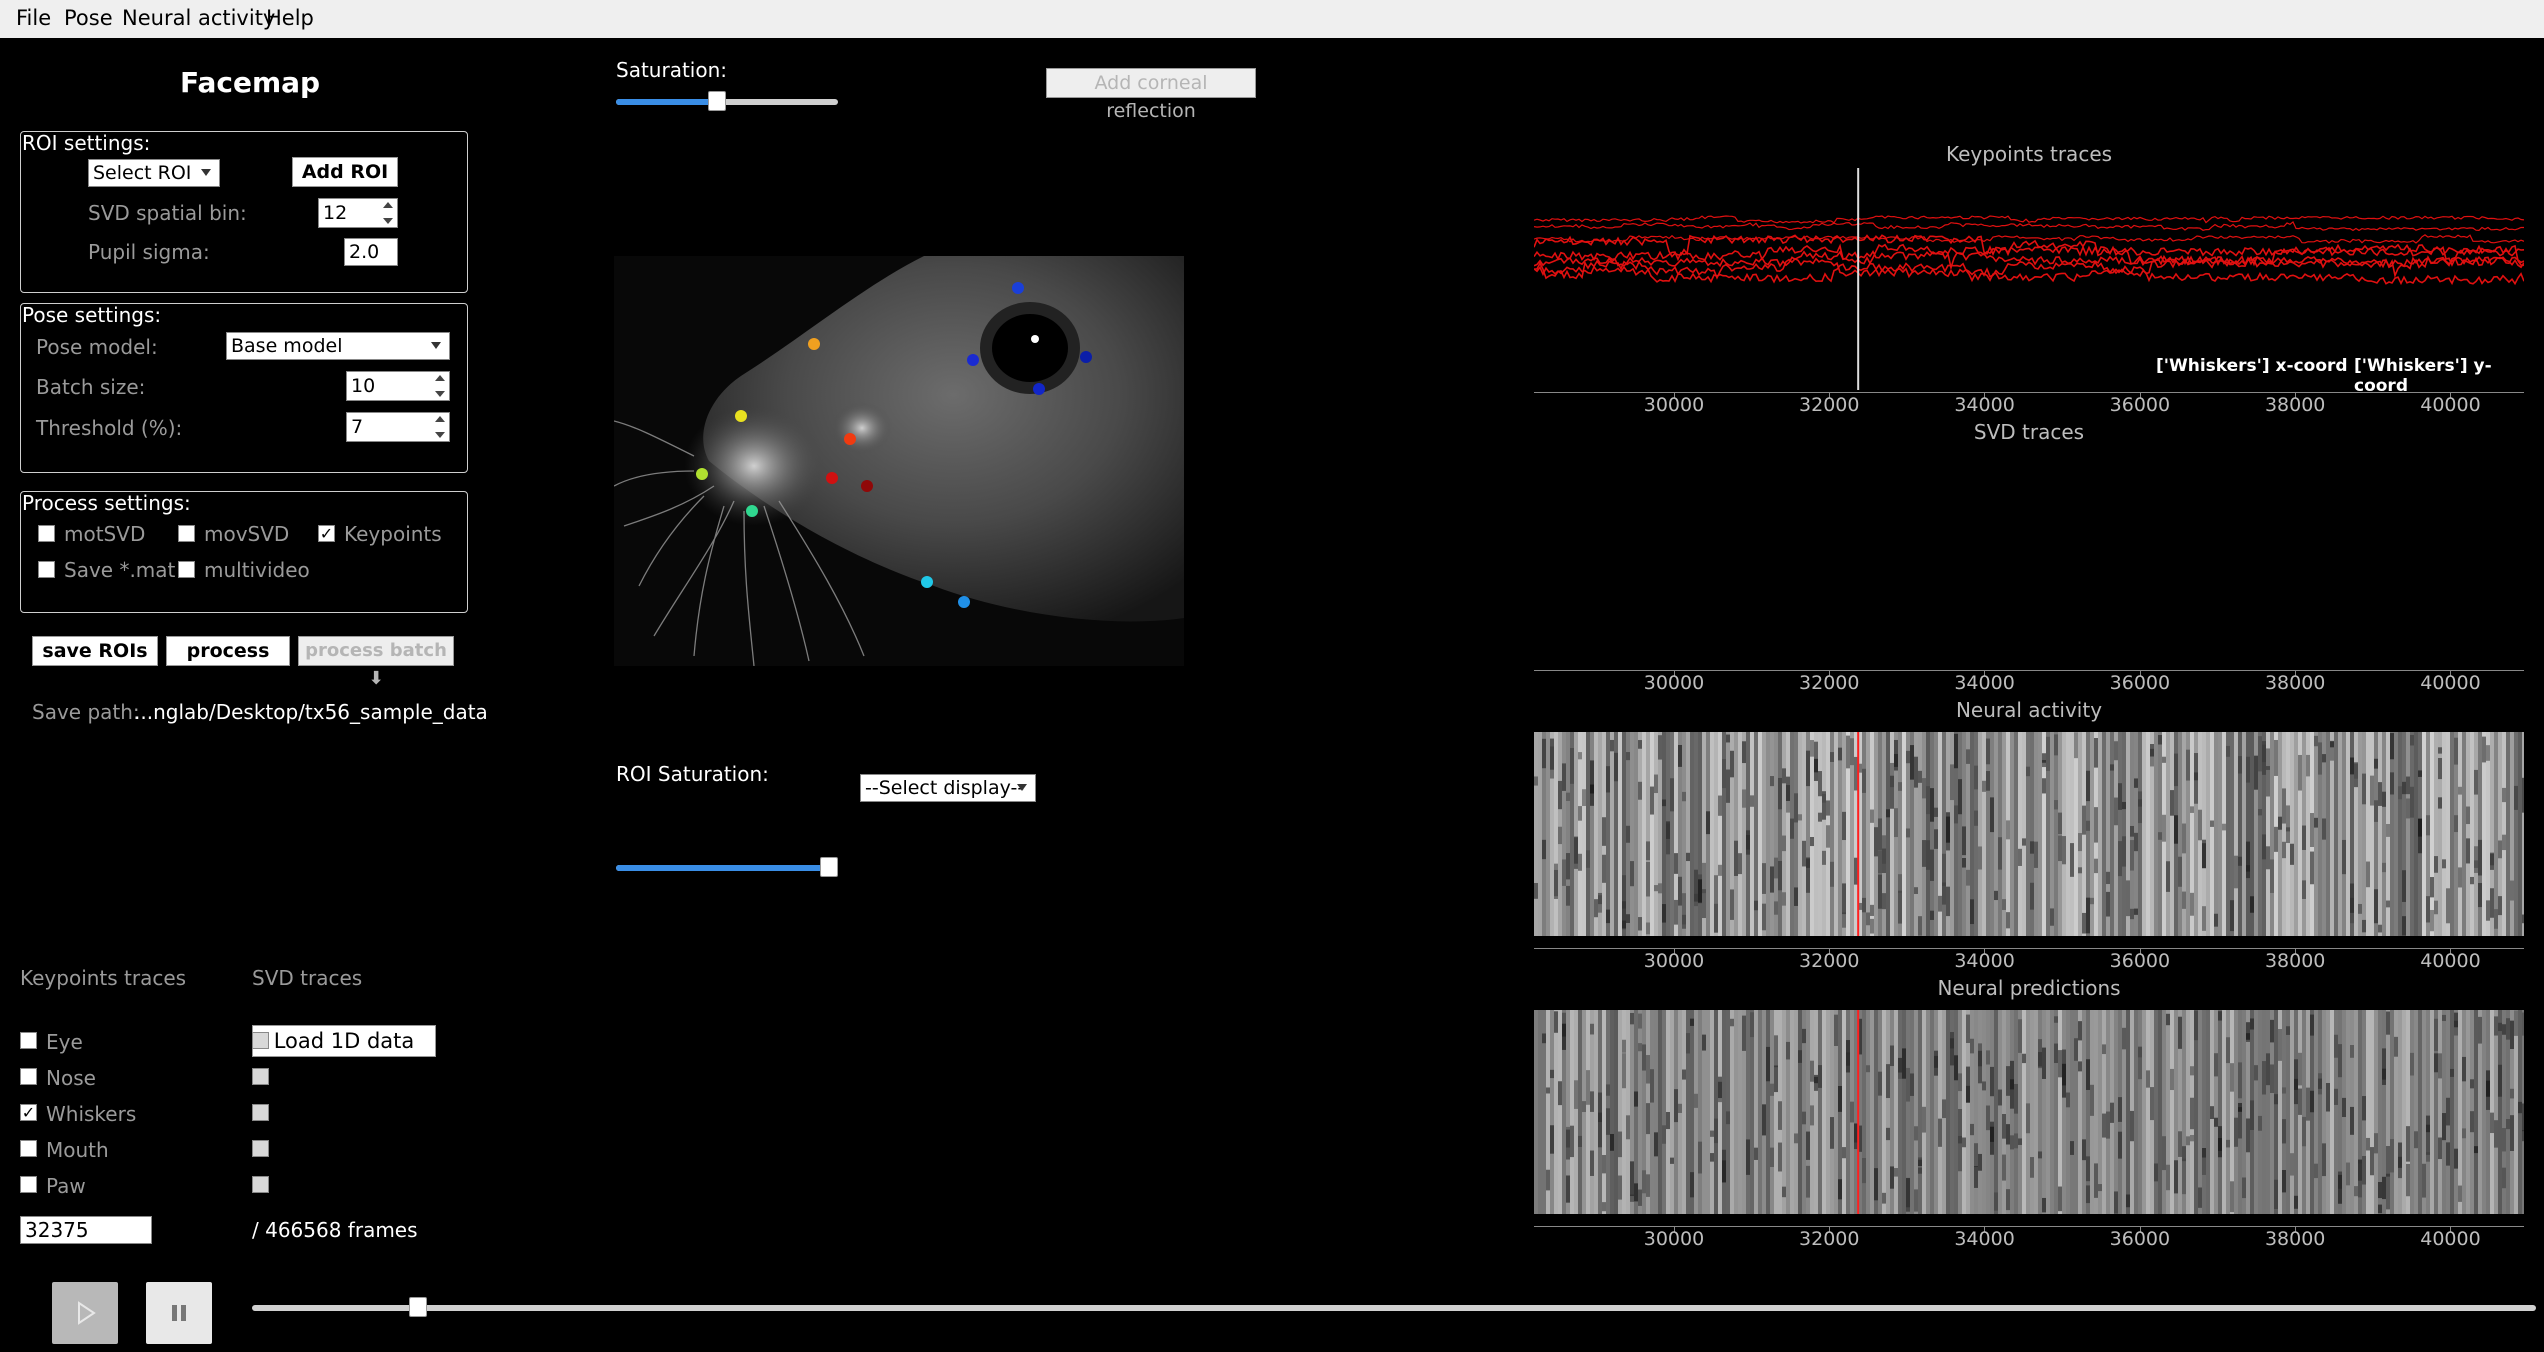  Describe the element at coordinates (46, 533) in the screenshot. I see `motsvd-checkbox` at that location.